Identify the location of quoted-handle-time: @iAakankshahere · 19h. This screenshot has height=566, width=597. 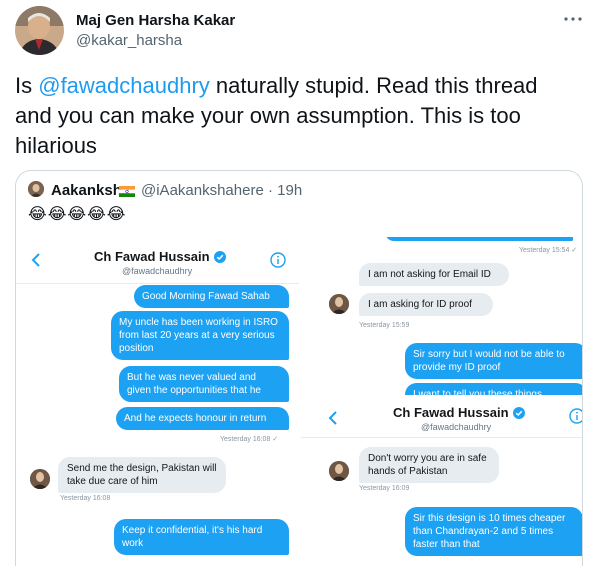
(222, 190).